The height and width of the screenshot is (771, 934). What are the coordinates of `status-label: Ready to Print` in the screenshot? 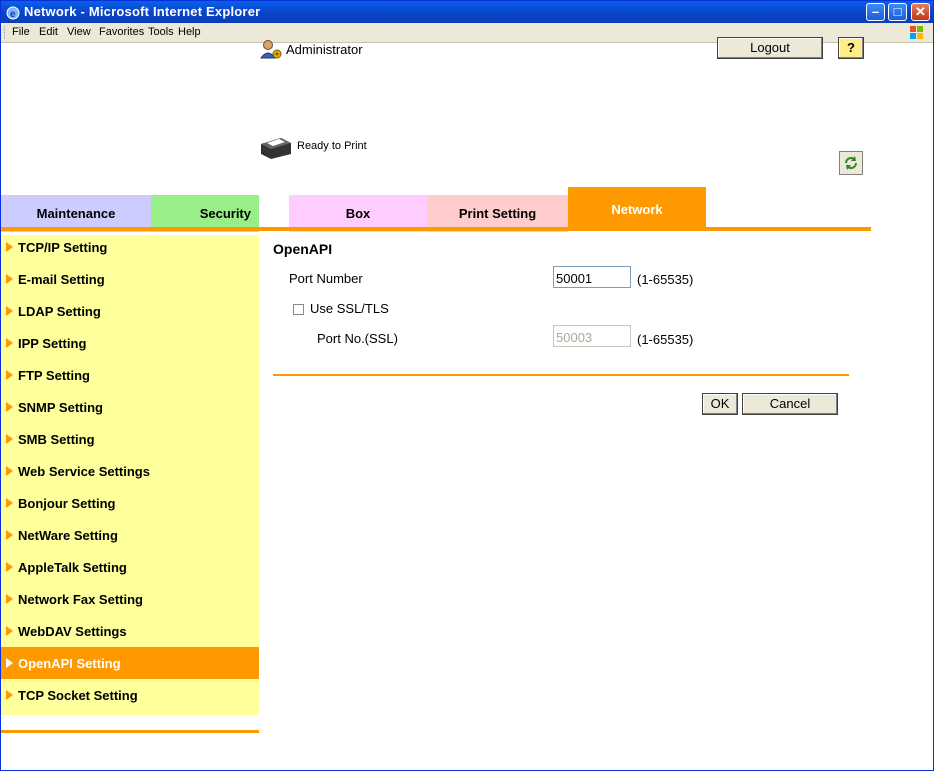 It's located at (332, 146).